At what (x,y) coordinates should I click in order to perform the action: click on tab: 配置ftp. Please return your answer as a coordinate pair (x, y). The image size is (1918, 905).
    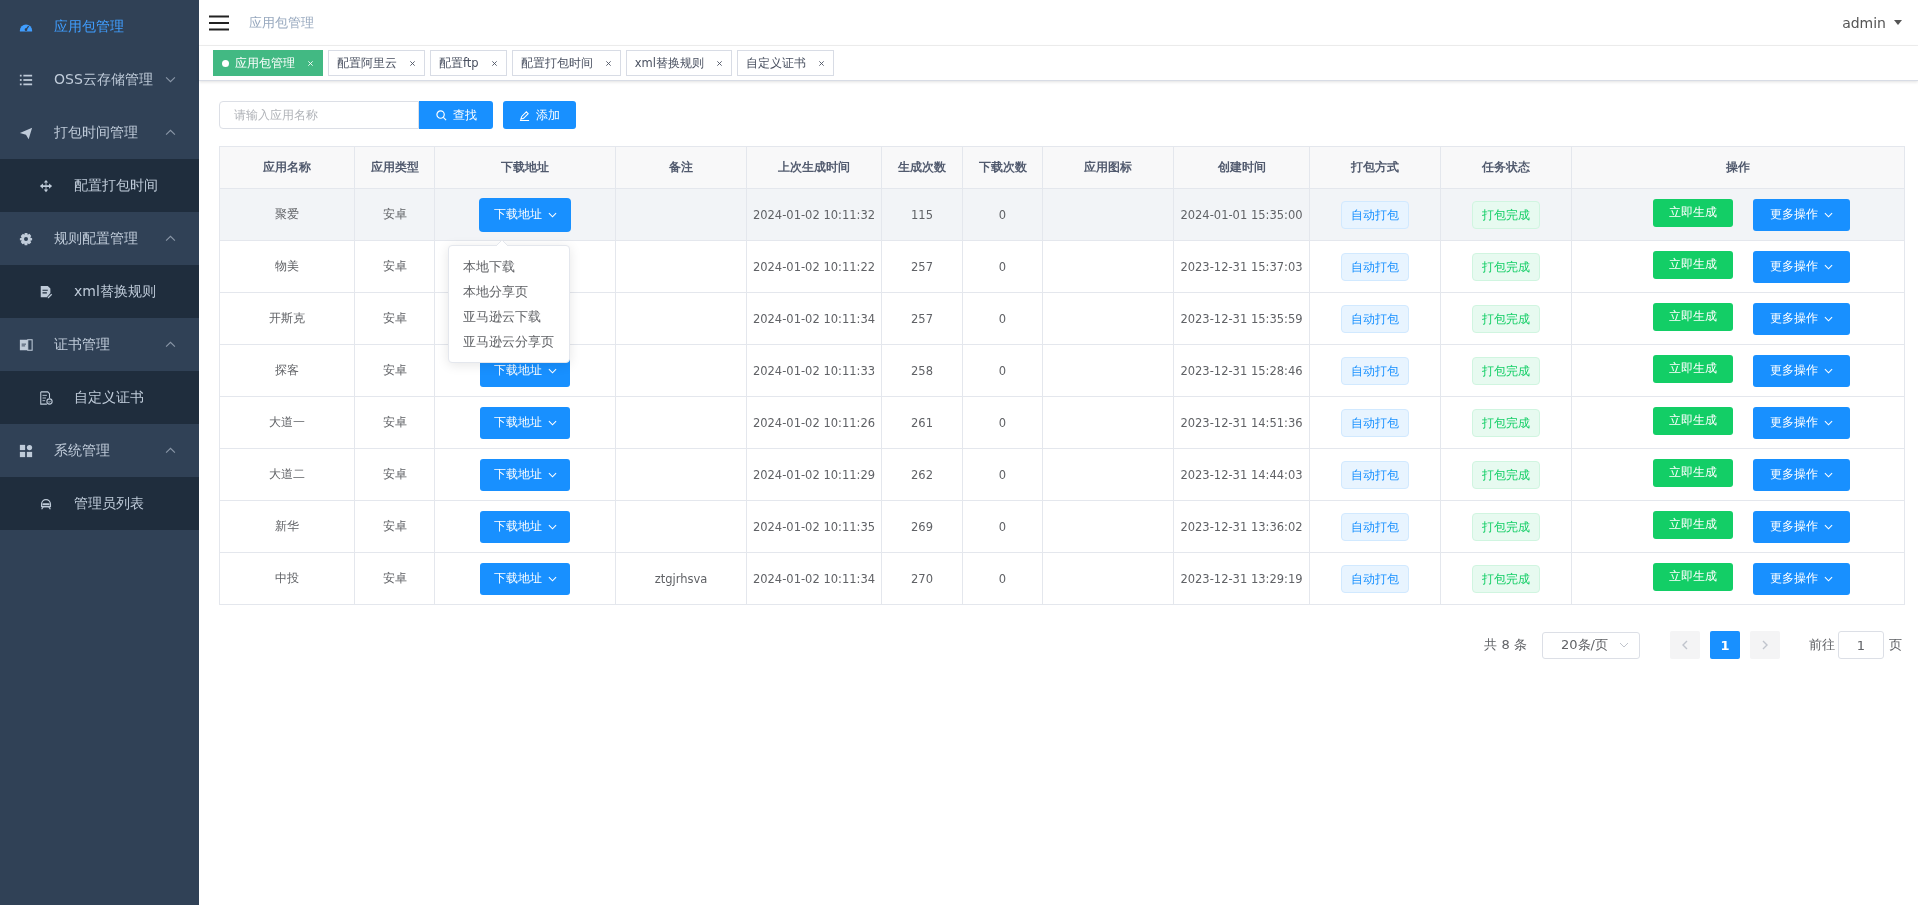
    Looking at the image, I should click on (468, 63).